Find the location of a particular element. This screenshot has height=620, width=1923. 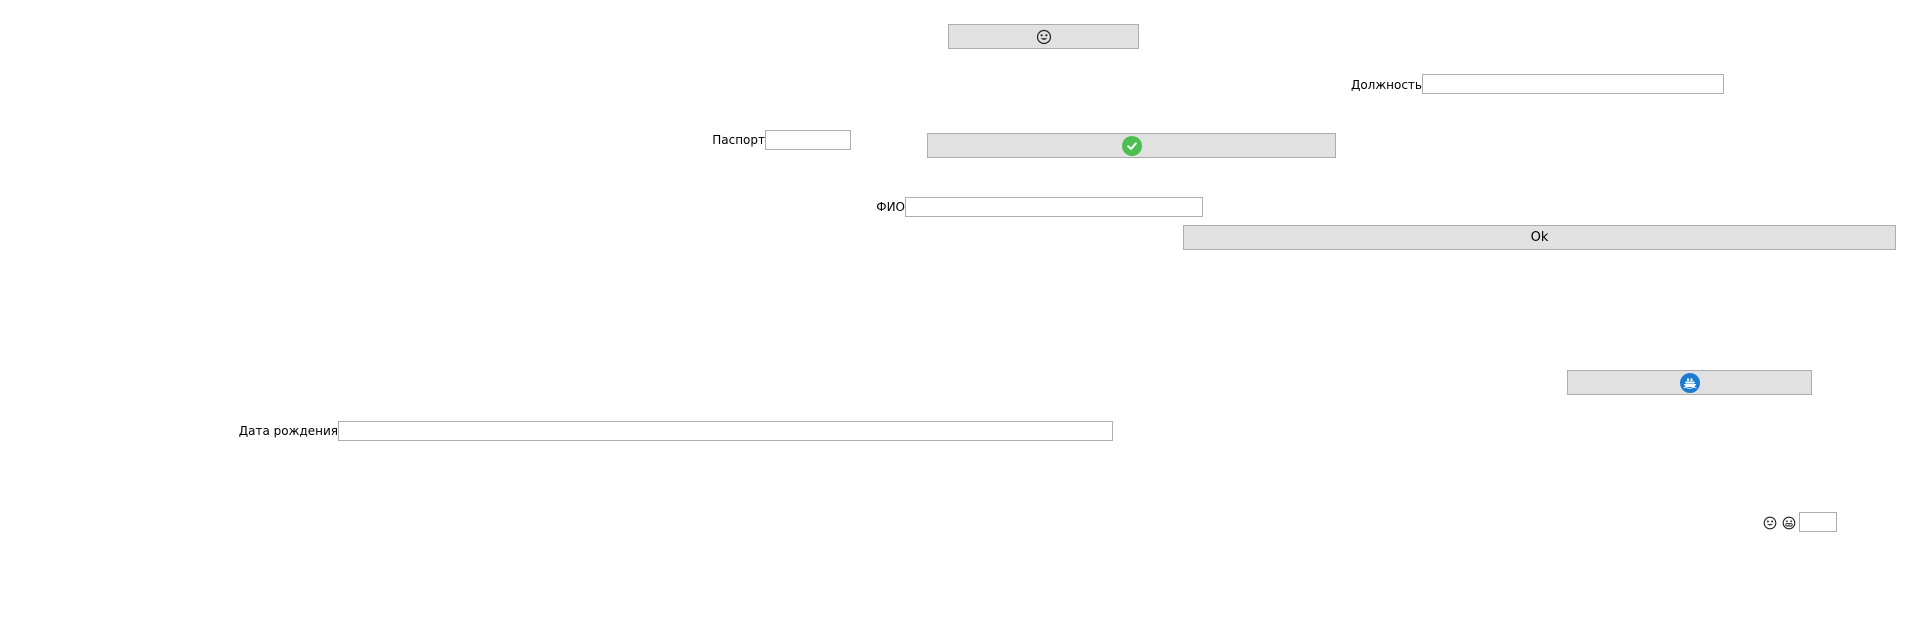

passport-input is located at coordinates (808, 140).